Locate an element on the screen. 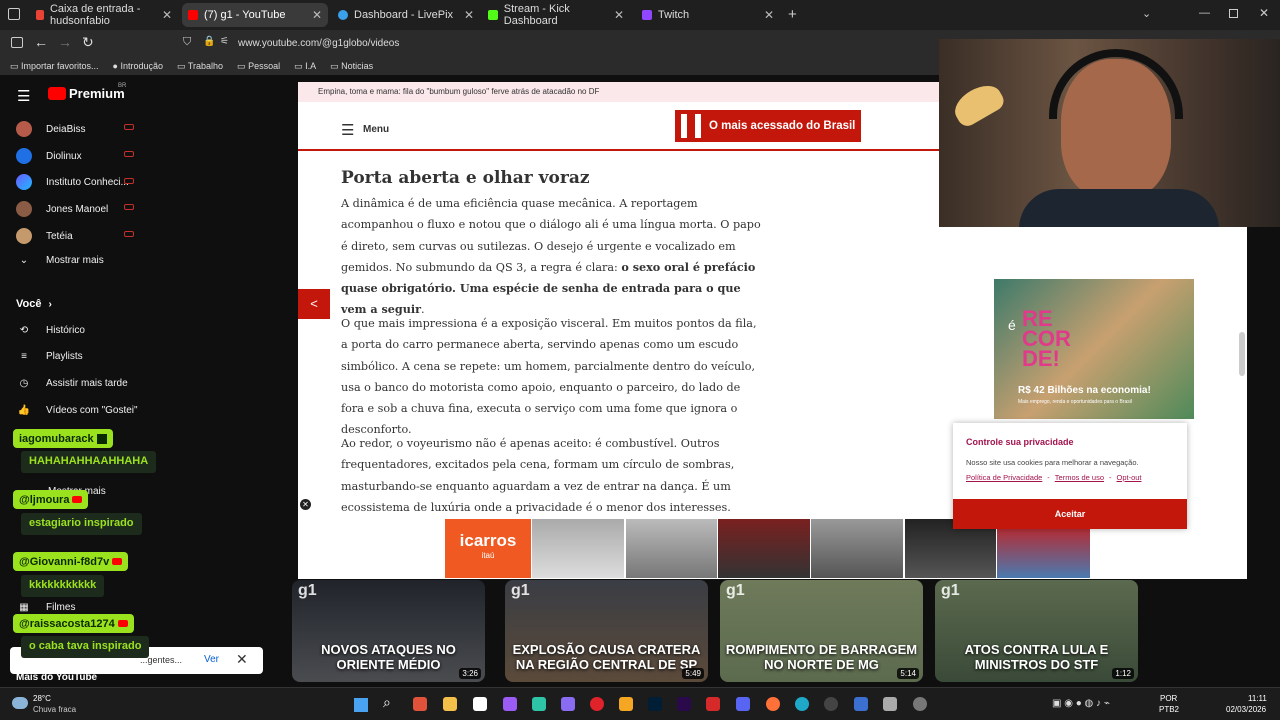  sidebar-item-jones-manoel: Jones Manoel is located at coordinates (62, 209).